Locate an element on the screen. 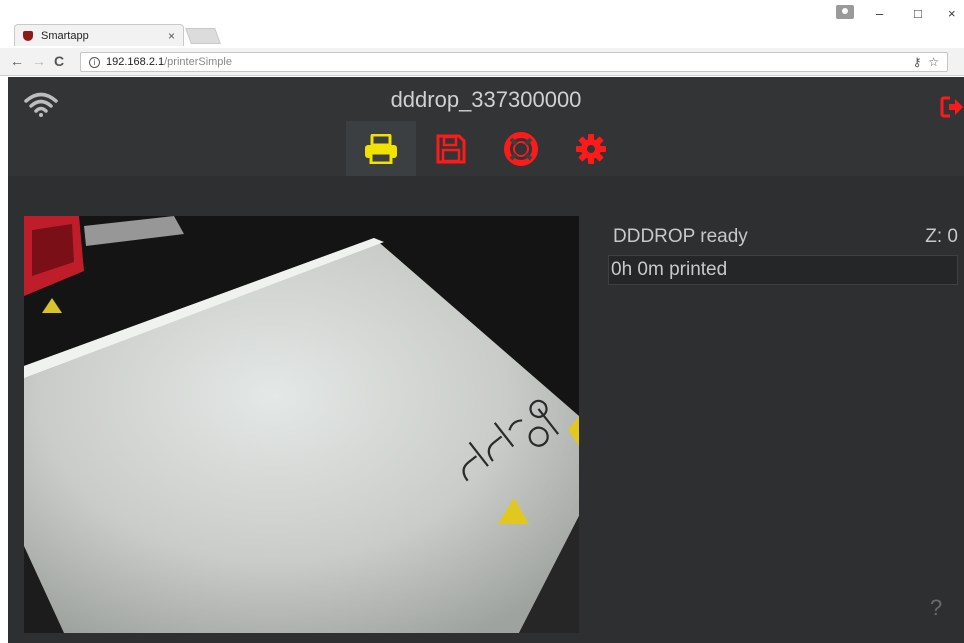 The height and width of the screenshot is (643, 964). main-nav is located at coordinates (486, 148).